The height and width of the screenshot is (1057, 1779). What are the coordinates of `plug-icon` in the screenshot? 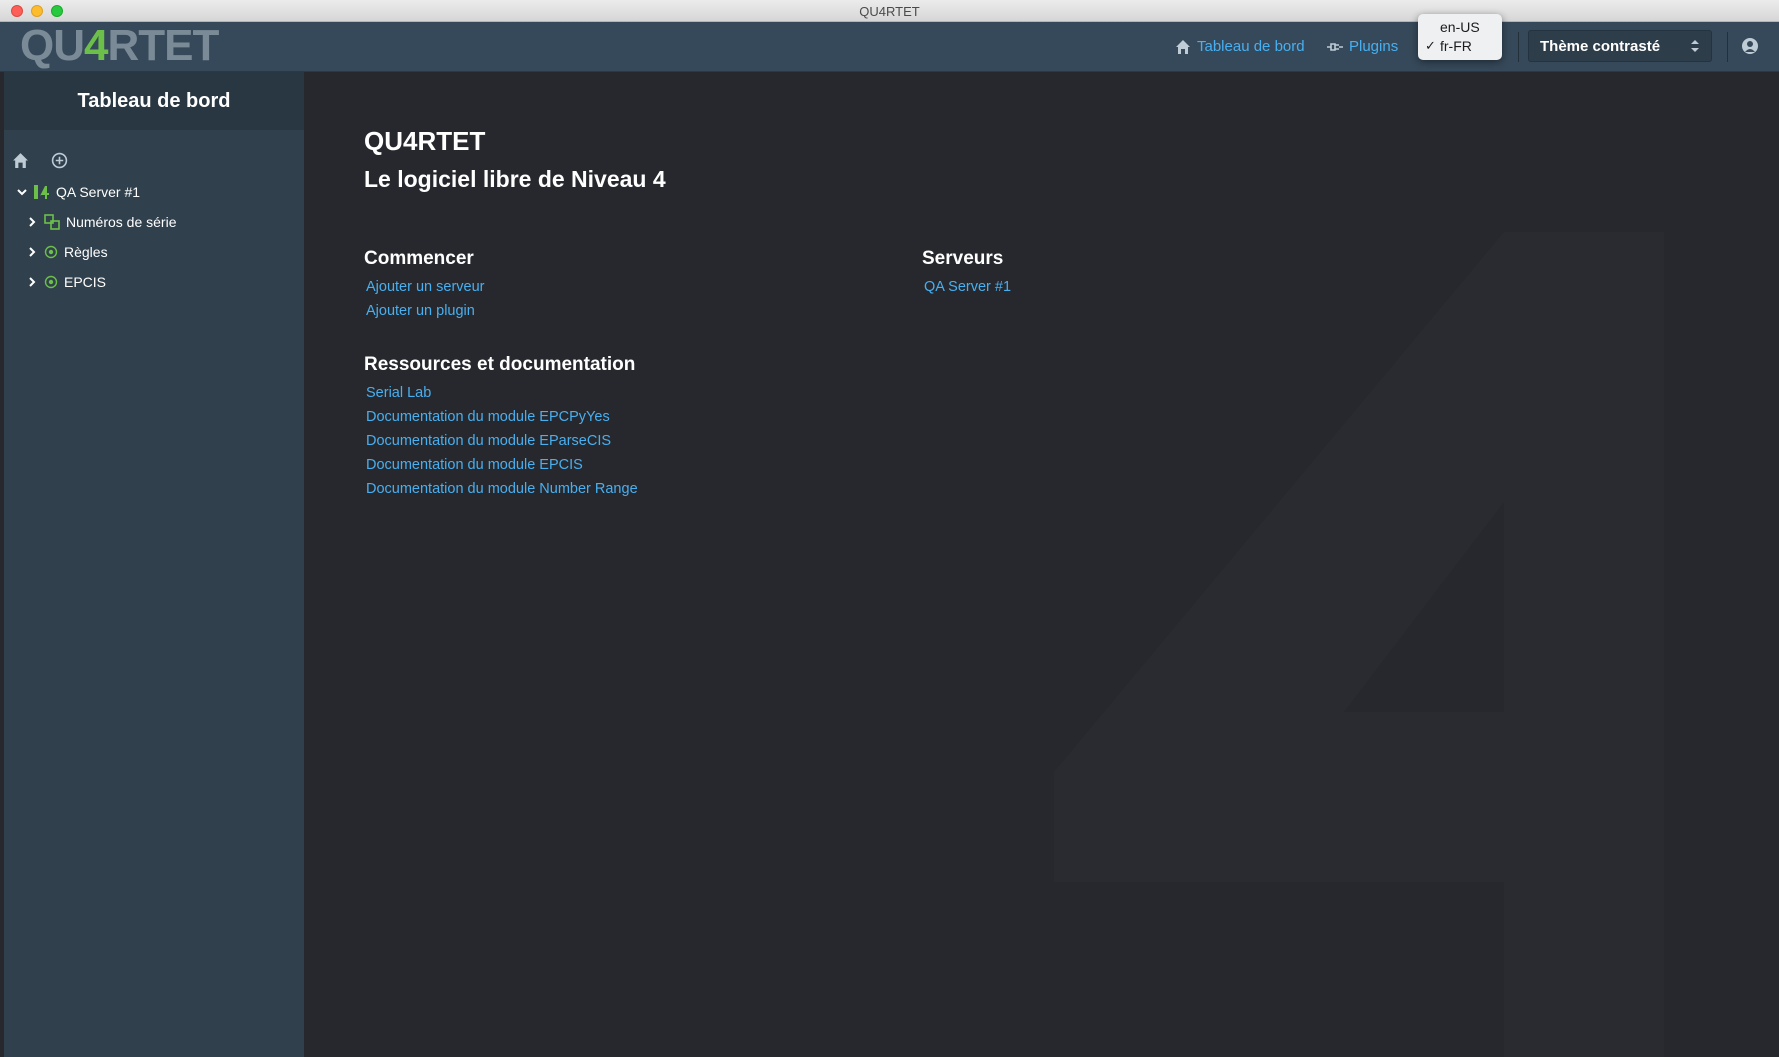 It's located at (1335, 46).